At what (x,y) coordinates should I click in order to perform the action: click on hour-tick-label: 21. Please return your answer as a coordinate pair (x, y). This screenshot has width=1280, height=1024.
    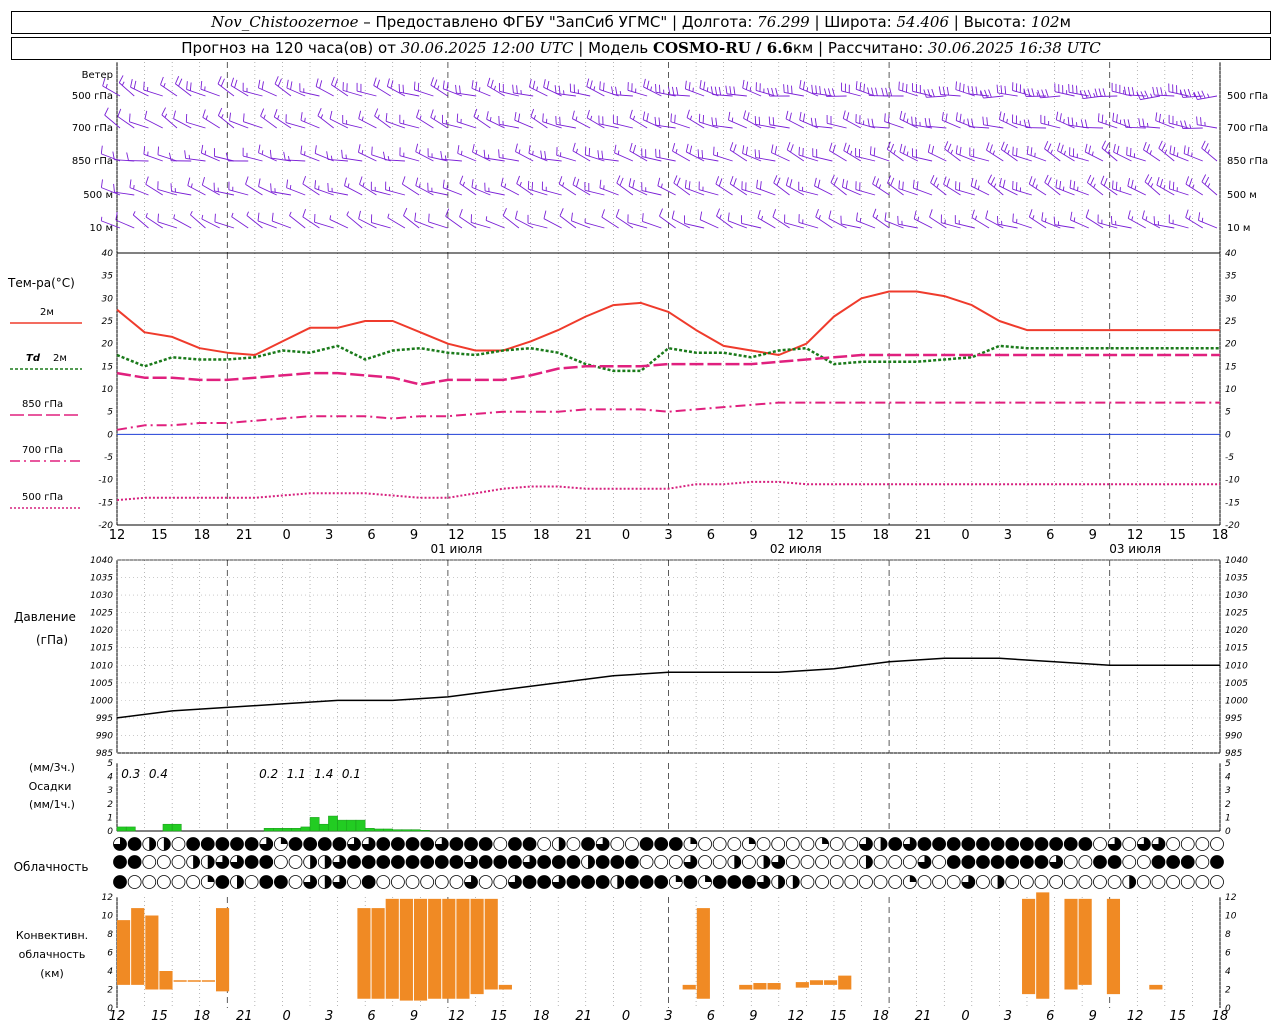
    Looking at the image, I should click on (583, 535).